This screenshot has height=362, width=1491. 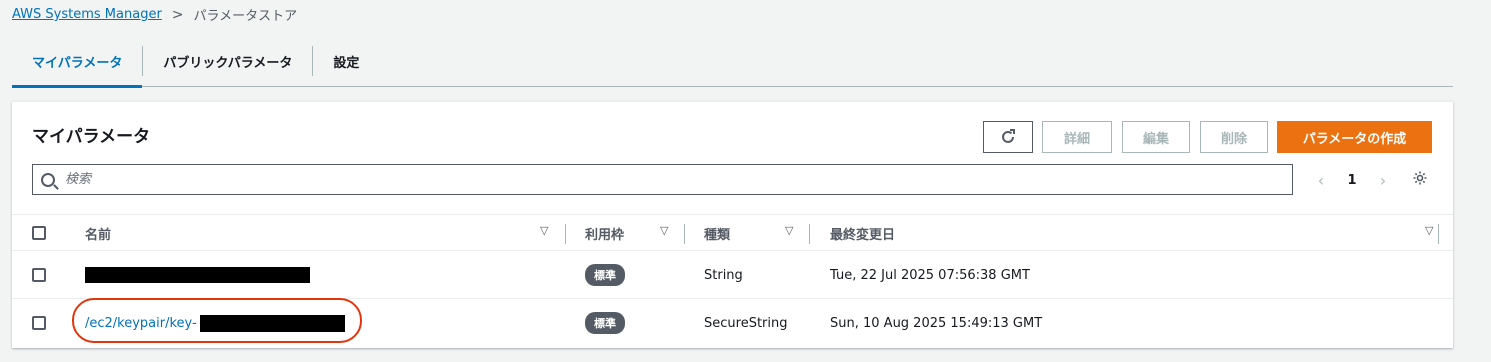 I want to click on next-page-button: ›, so click(x=1383, y=180).